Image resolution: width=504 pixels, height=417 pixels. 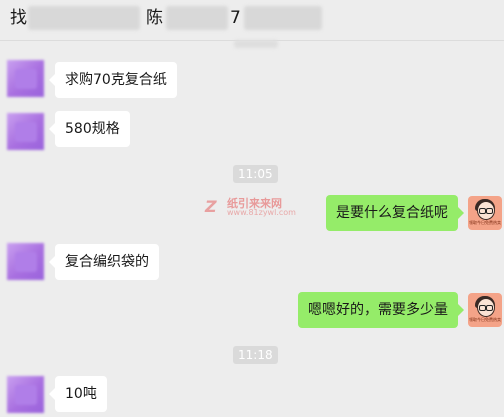 I want to click on watermark-url: www.81zywl.com, so click(x=261, y=212).